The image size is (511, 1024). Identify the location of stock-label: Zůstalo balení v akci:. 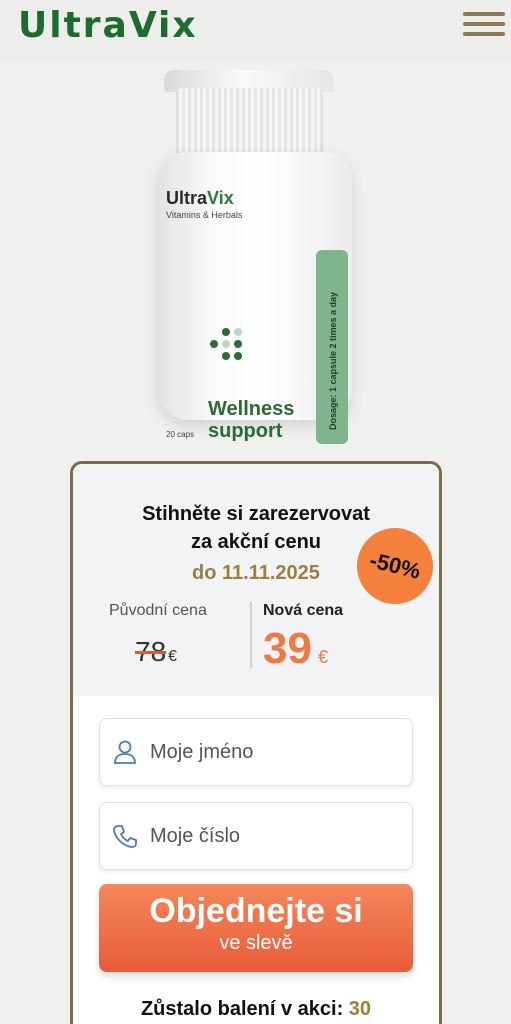
(242, 1009).